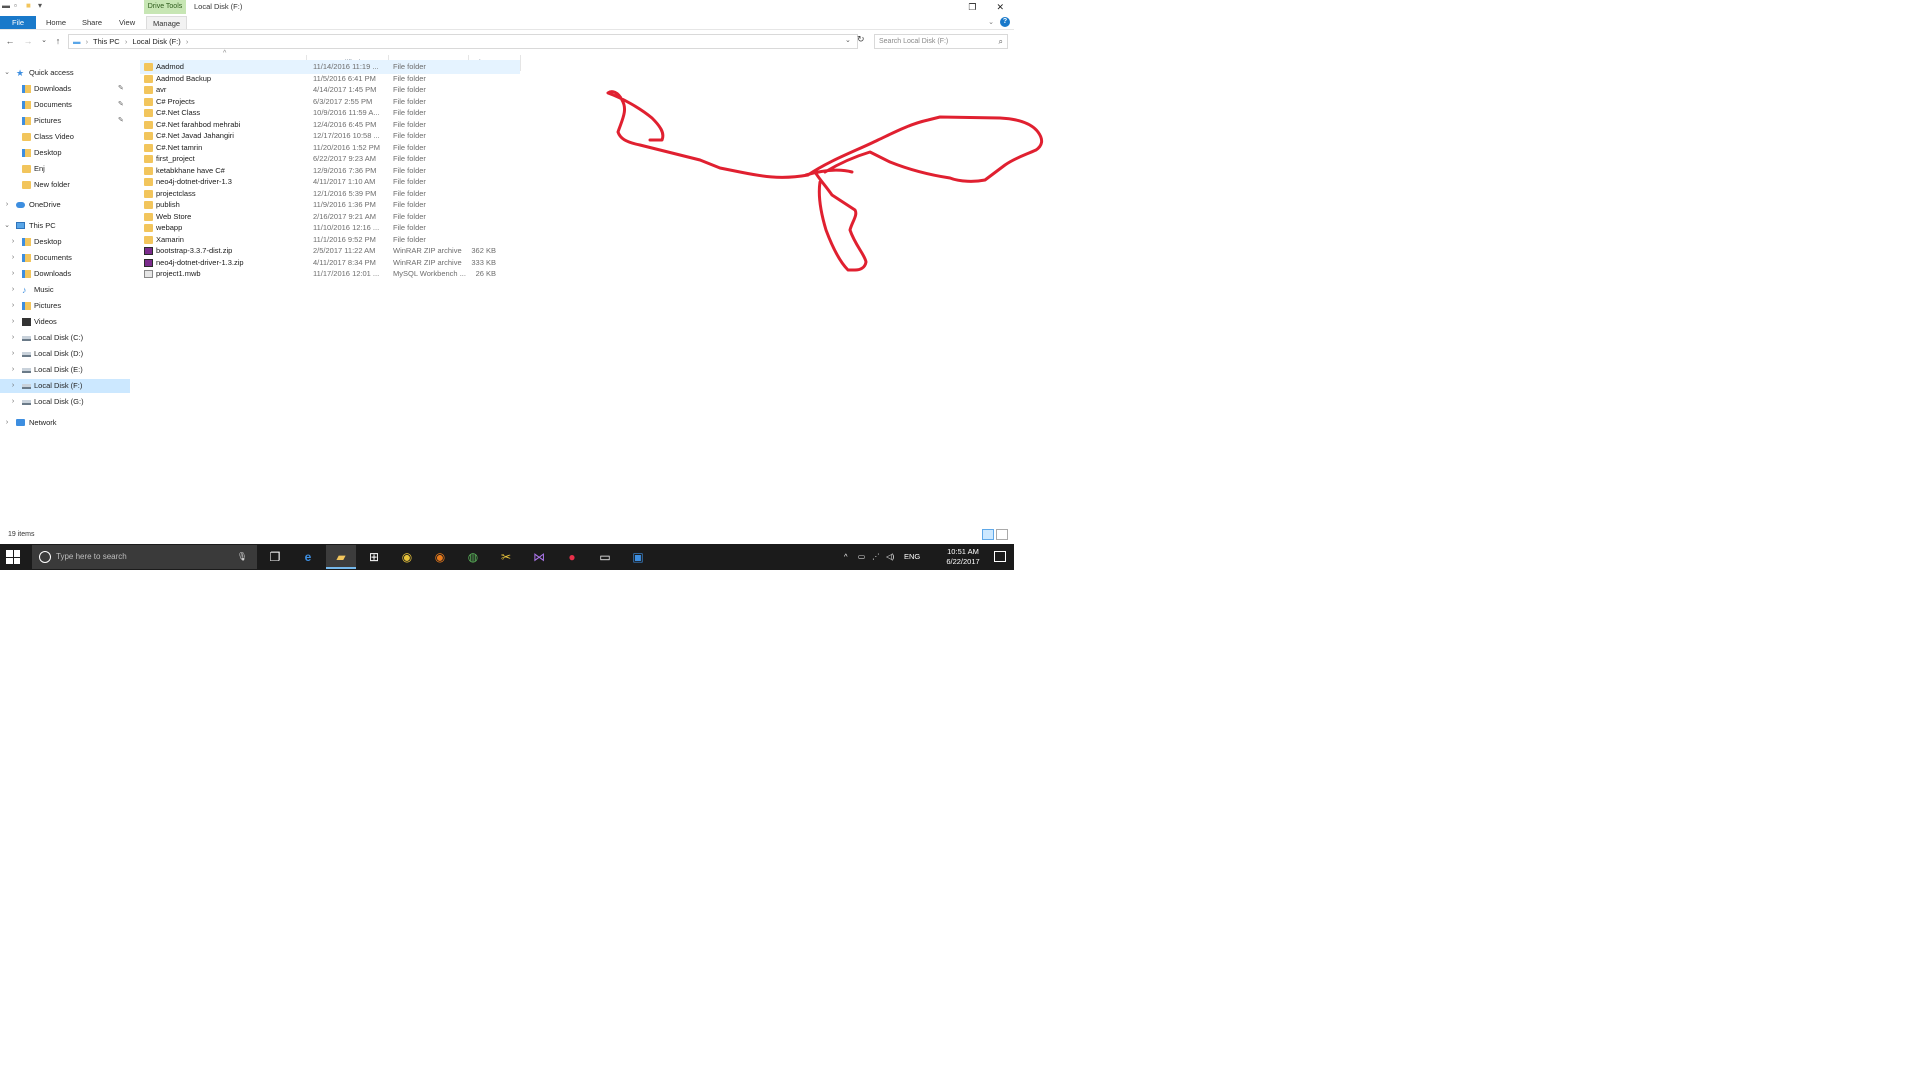 Image resolution: width=1920 pixels, height=1080 pixels. I want to click on computer-icon, so click(20, 225).